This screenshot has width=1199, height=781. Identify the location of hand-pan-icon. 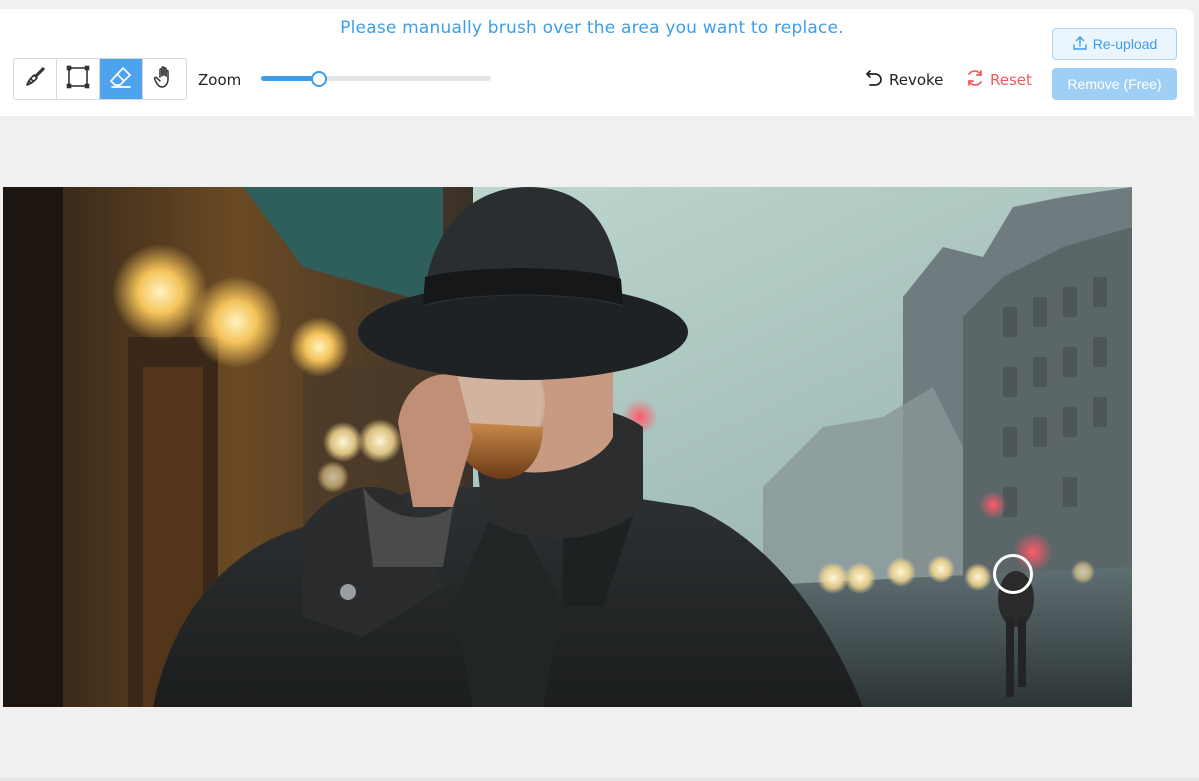
(165, 79).